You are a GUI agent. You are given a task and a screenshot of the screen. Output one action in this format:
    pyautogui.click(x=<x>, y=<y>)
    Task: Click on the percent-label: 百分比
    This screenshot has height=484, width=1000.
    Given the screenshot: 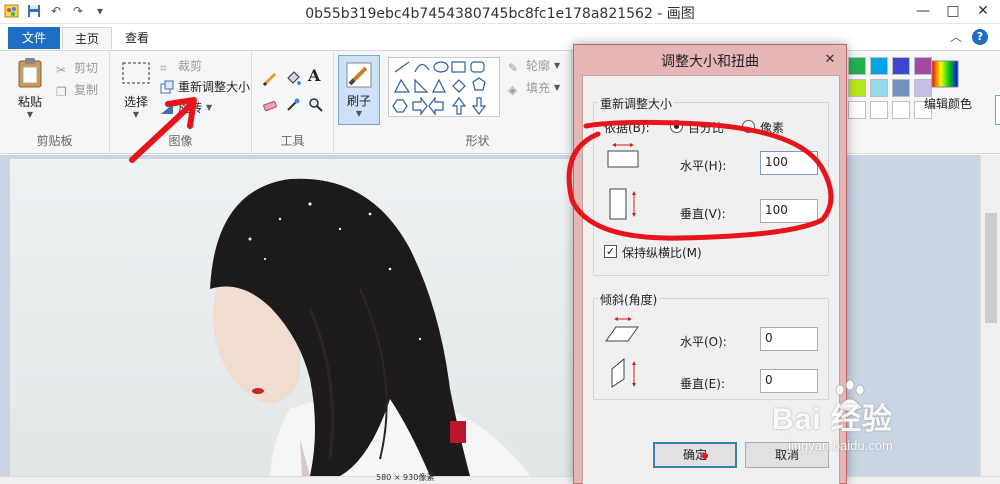 What is the action you would take?
    pyautogui.click(x=706, y=127)
    